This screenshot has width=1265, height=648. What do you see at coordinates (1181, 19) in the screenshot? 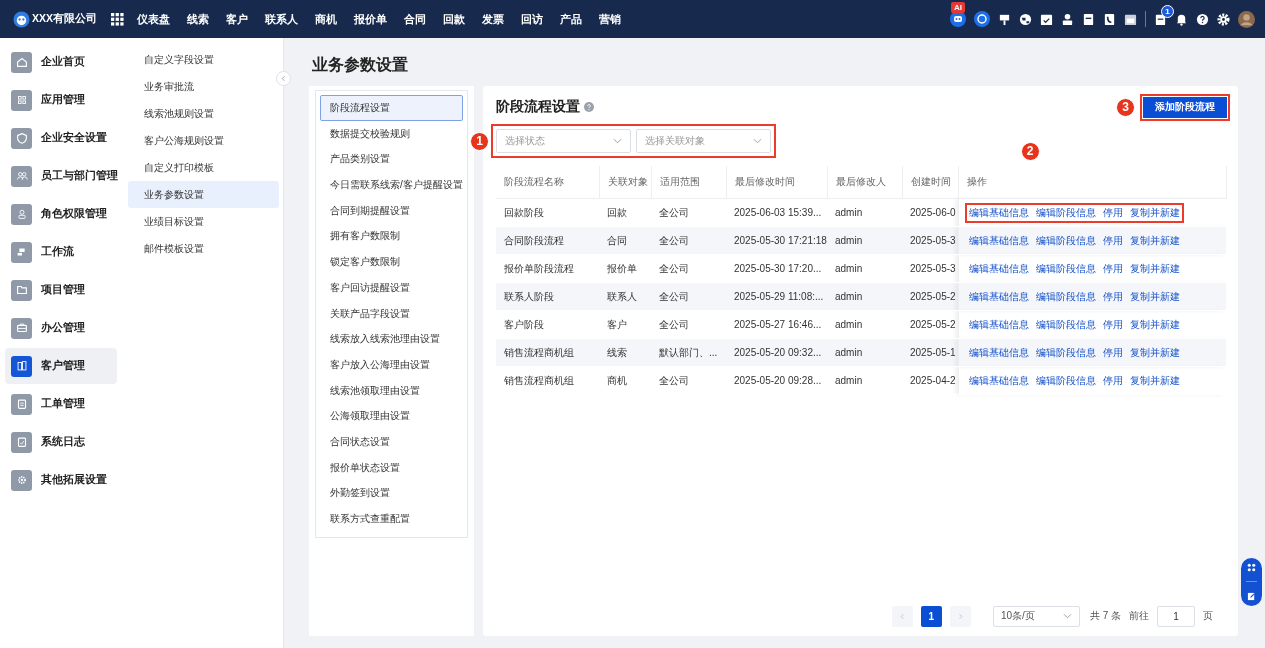
I see `bell-icon` at bounding box center [1181, 19].